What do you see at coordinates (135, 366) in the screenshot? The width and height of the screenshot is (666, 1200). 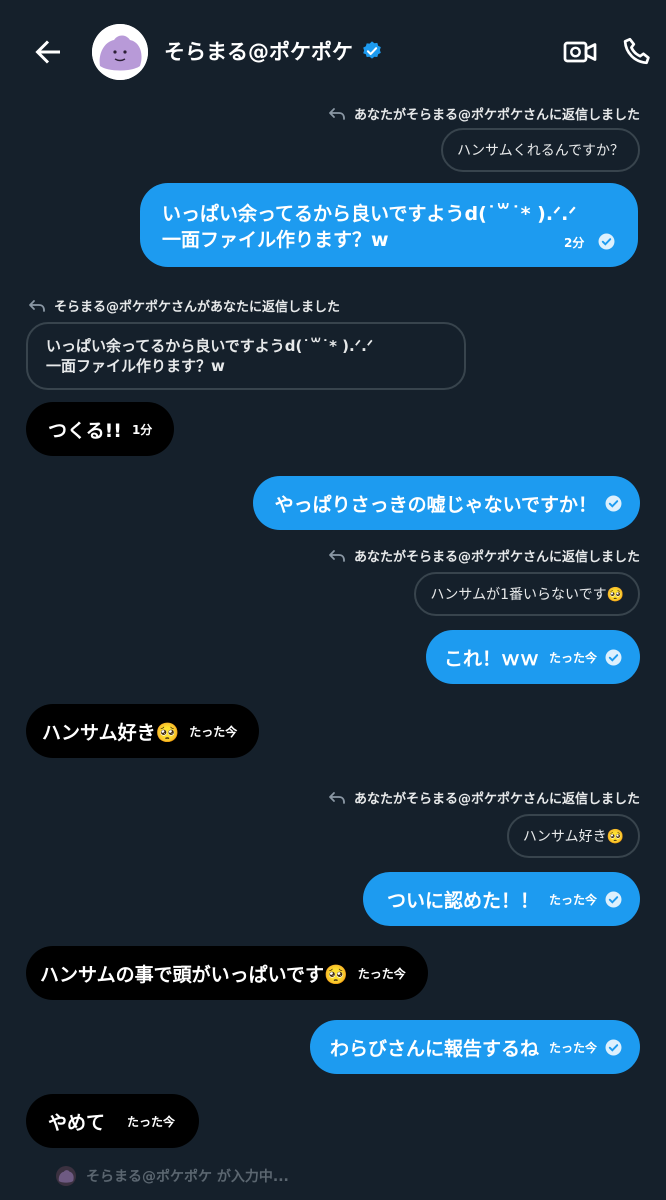 I see `quoted-text-line2: 一面ファイル作ります？w` at bounding box center [135, 366].